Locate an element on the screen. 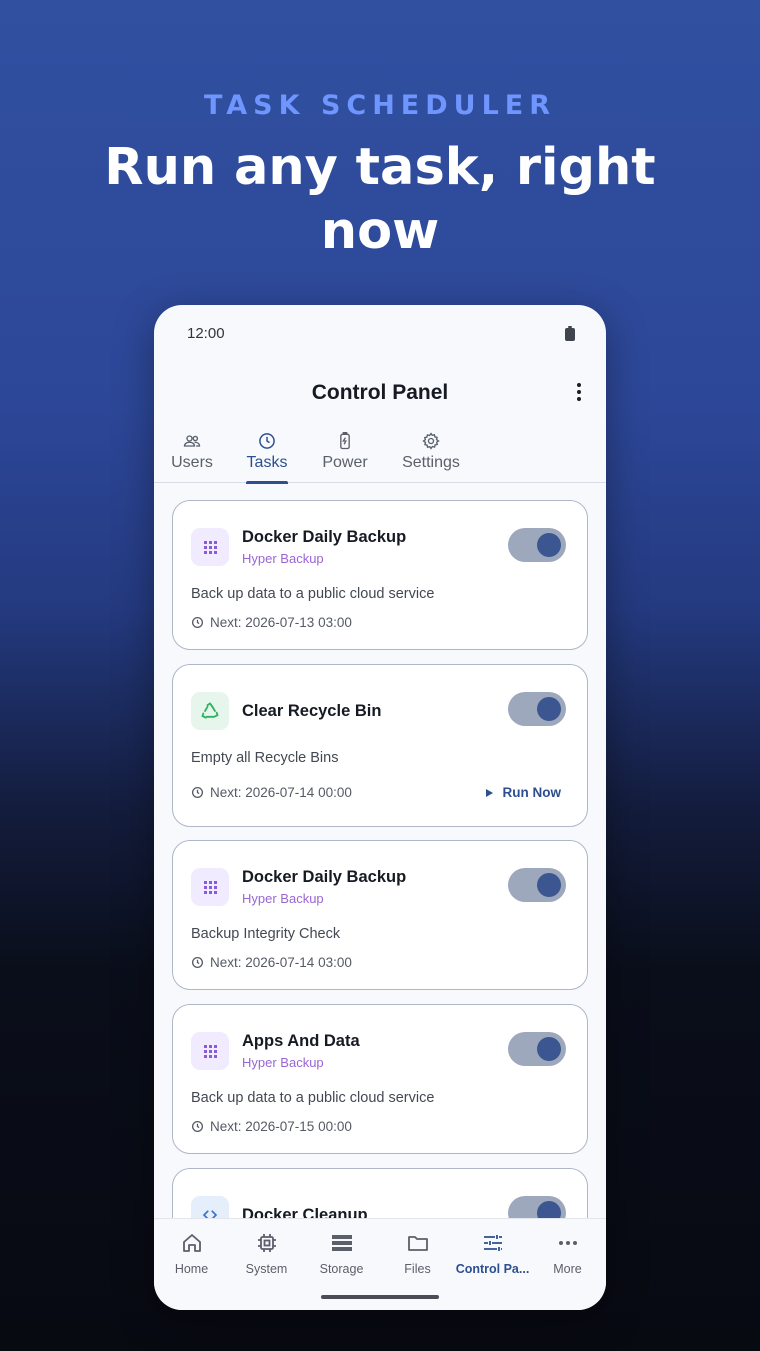 The height and width of the screenshot is (1351, 760). task-description: Backup Integrity Check is located at coordinates (266, 934).